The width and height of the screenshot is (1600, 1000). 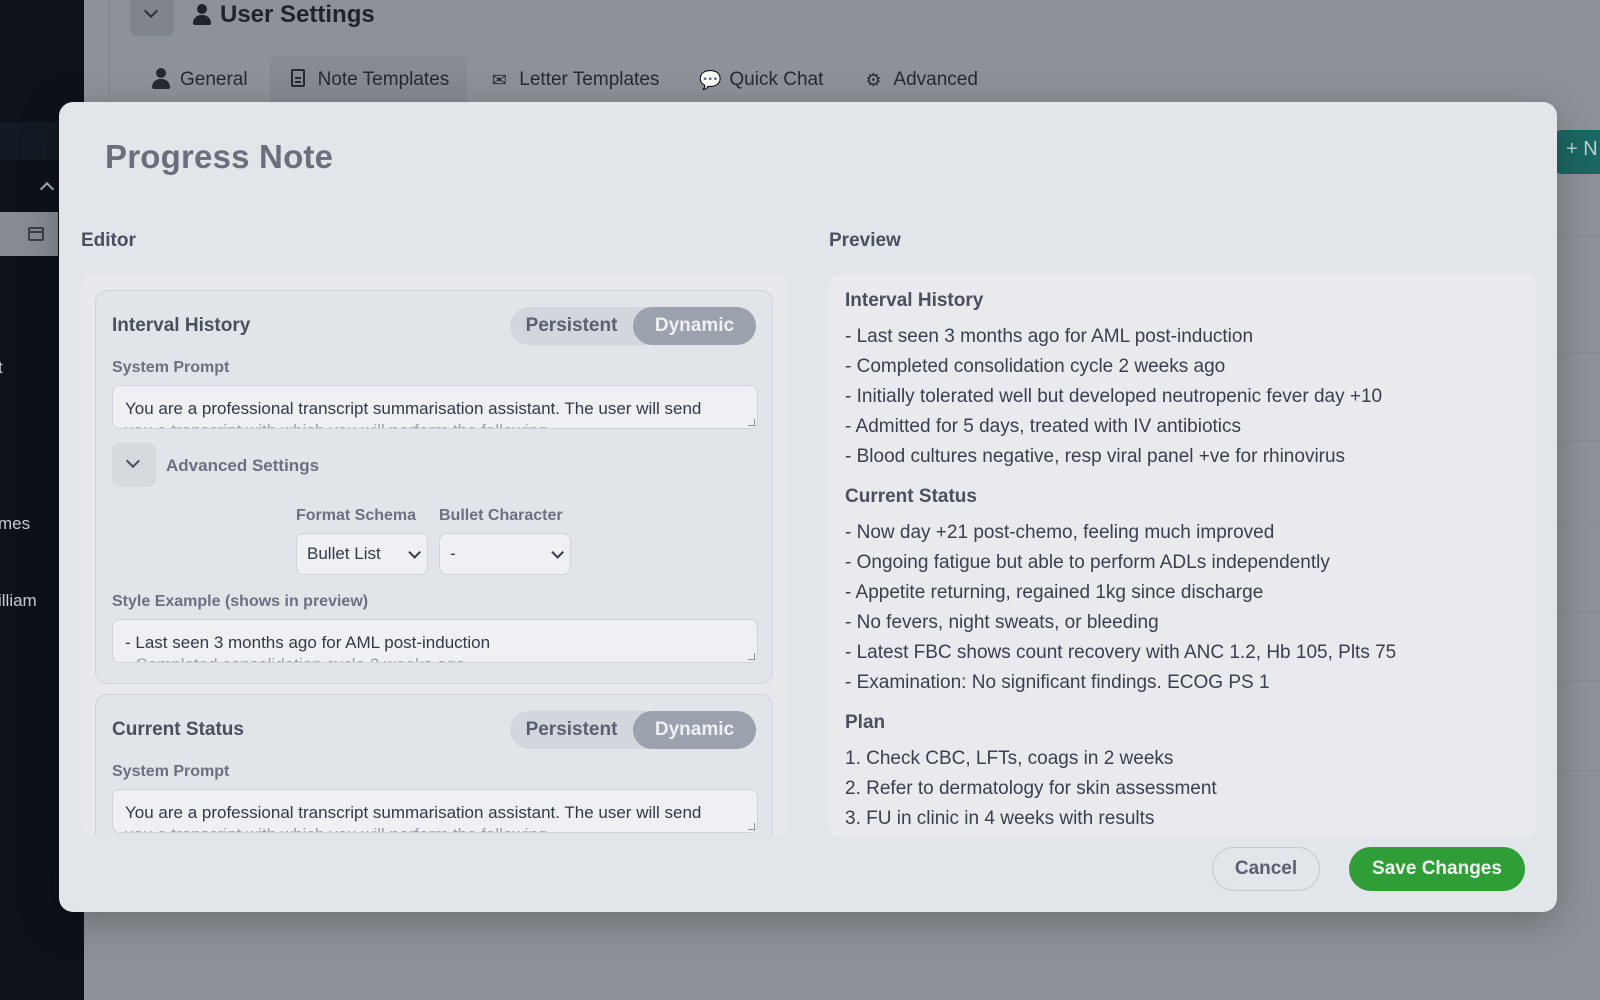 I want to click on advanced-settings-toggle, so click(x=134, y=465).